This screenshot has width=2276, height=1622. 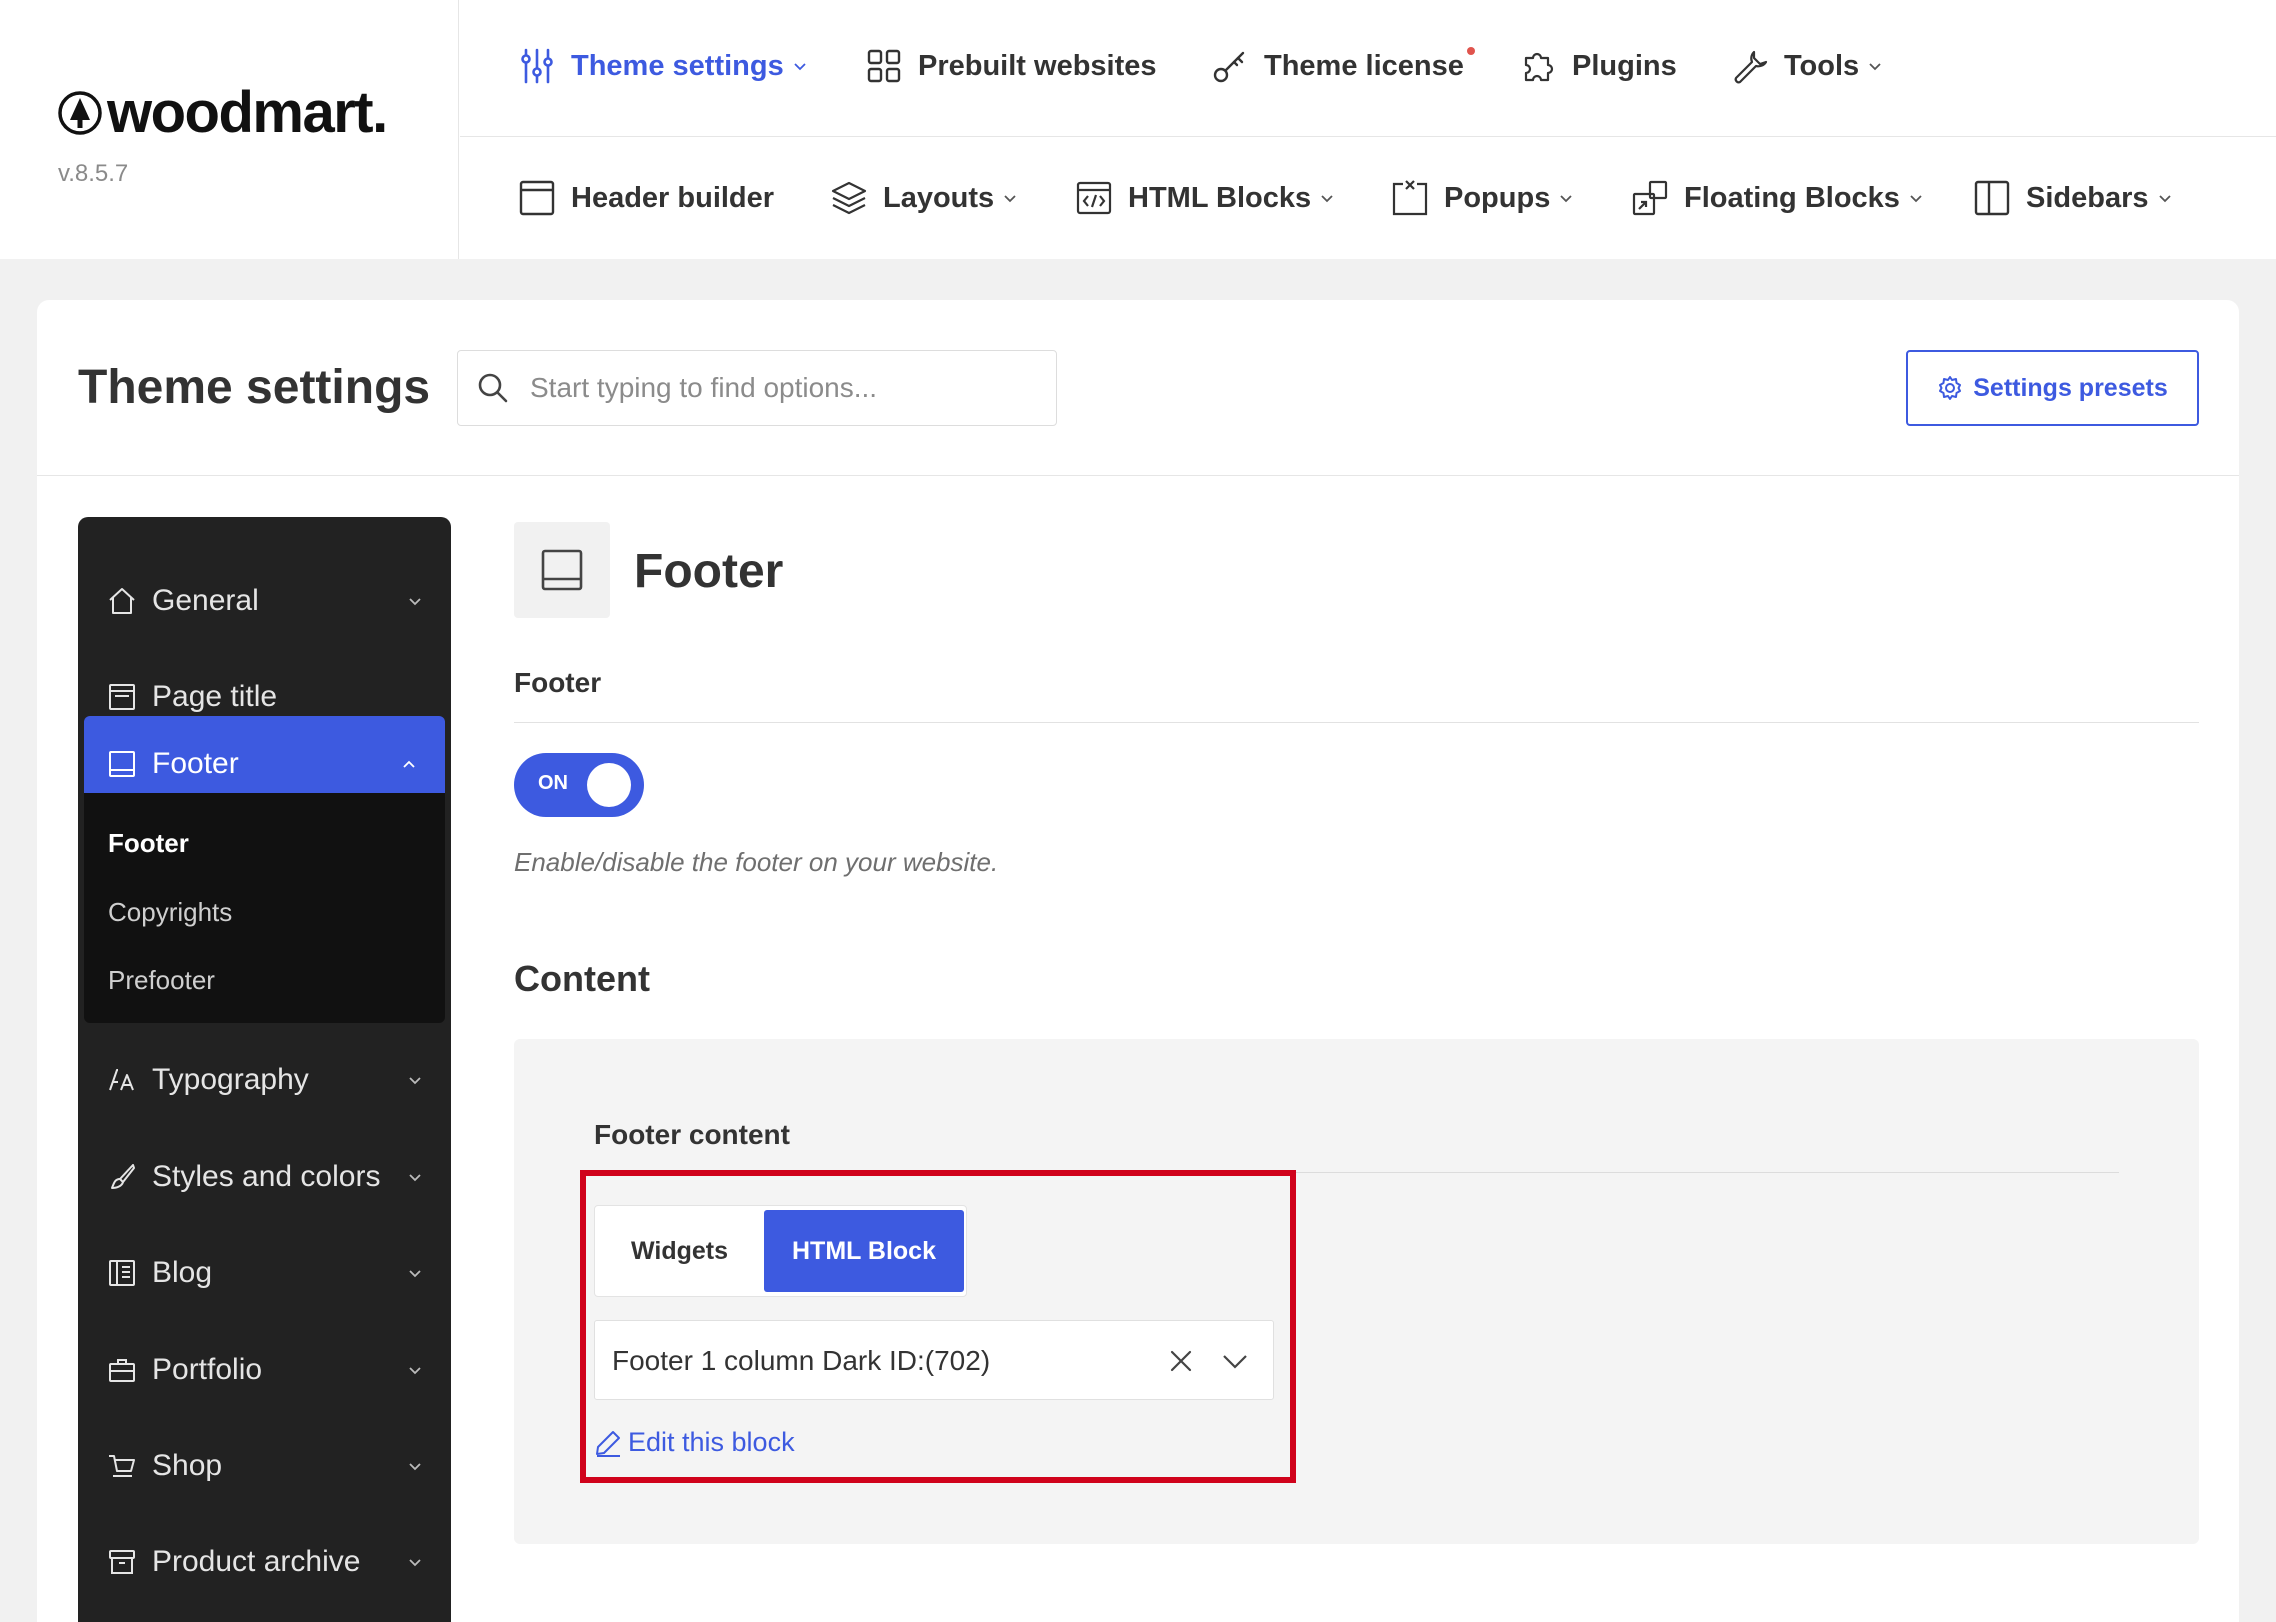 What do you see at coordinates (123, 1176) in the screenshot?
I see `brush-icon` at bounding box center [123, 1176].